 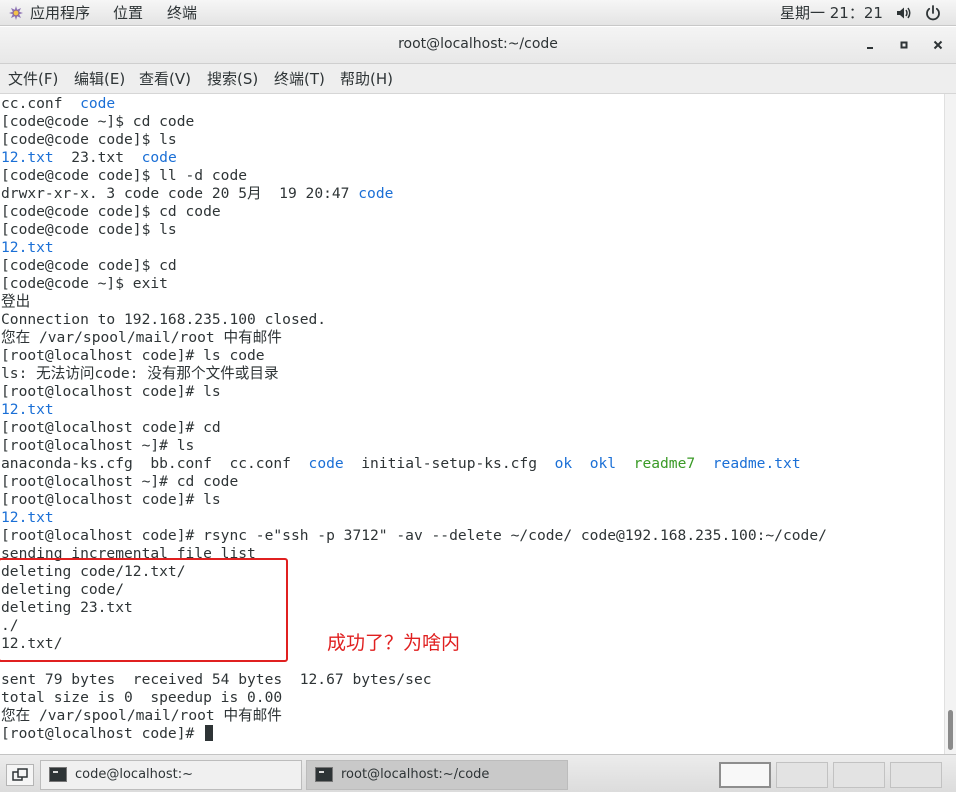 I want to click on show-desktop-button, so click(x=20, y=775).